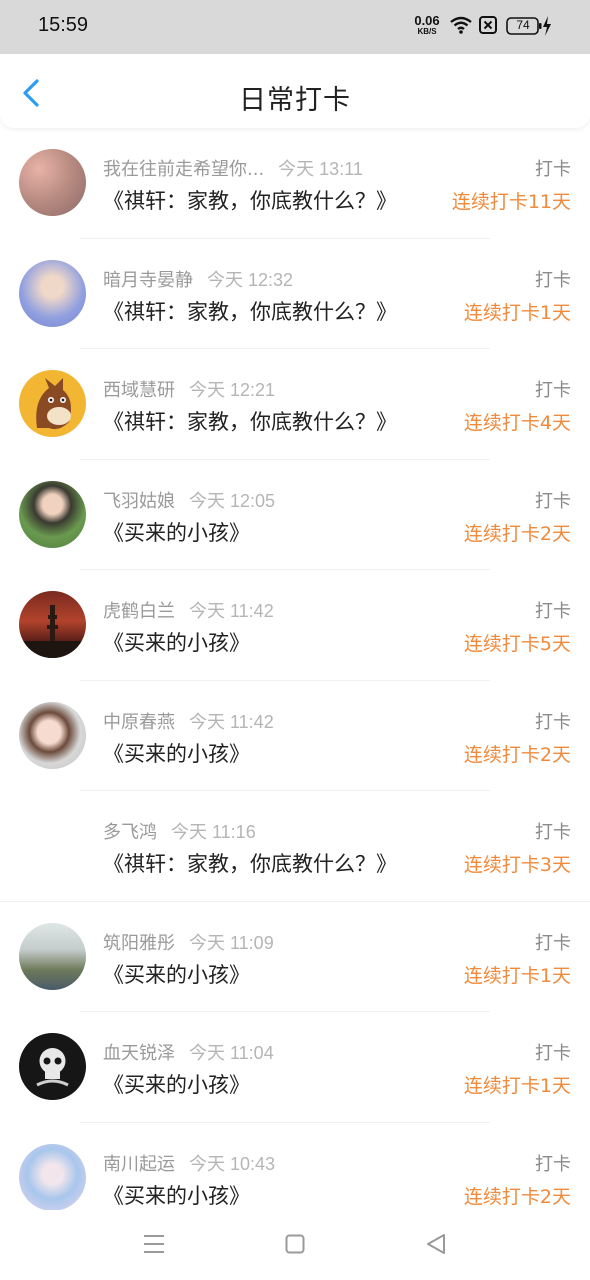 Image resolution: width=590 pixels, height=1280 pixels. What do you see at coordinates (461, 25) in the screenshot?
I see `wifi-icon` at bounding box center [461, 25].